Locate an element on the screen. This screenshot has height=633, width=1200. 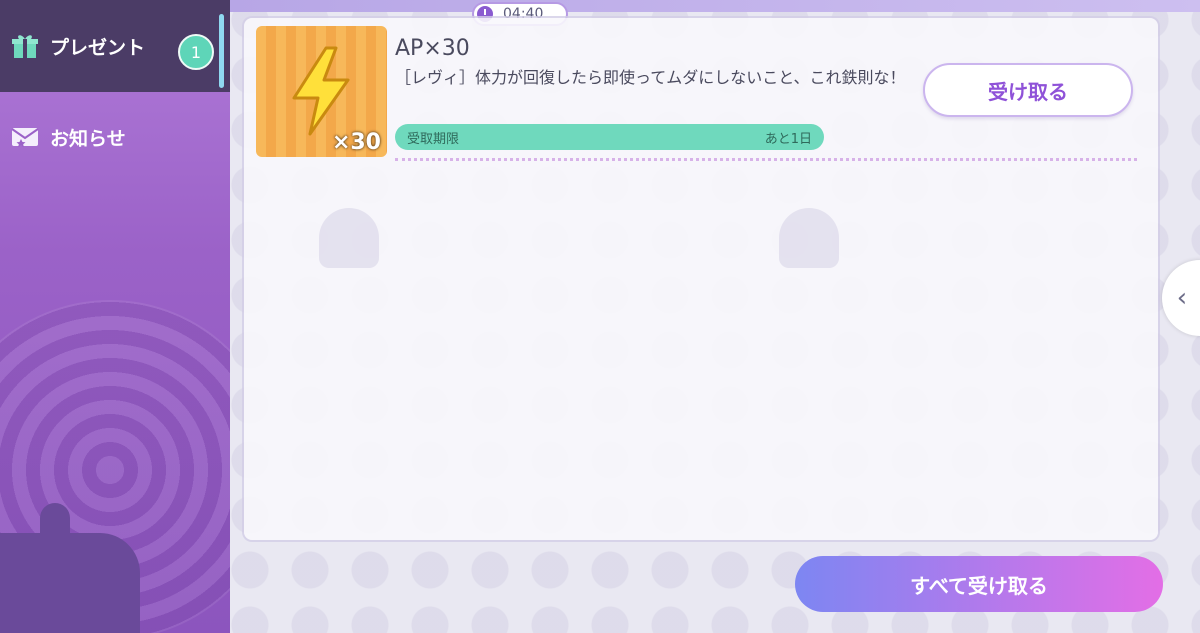
receive-all-button: すべて受け取る is located at coordinates (979, 584).